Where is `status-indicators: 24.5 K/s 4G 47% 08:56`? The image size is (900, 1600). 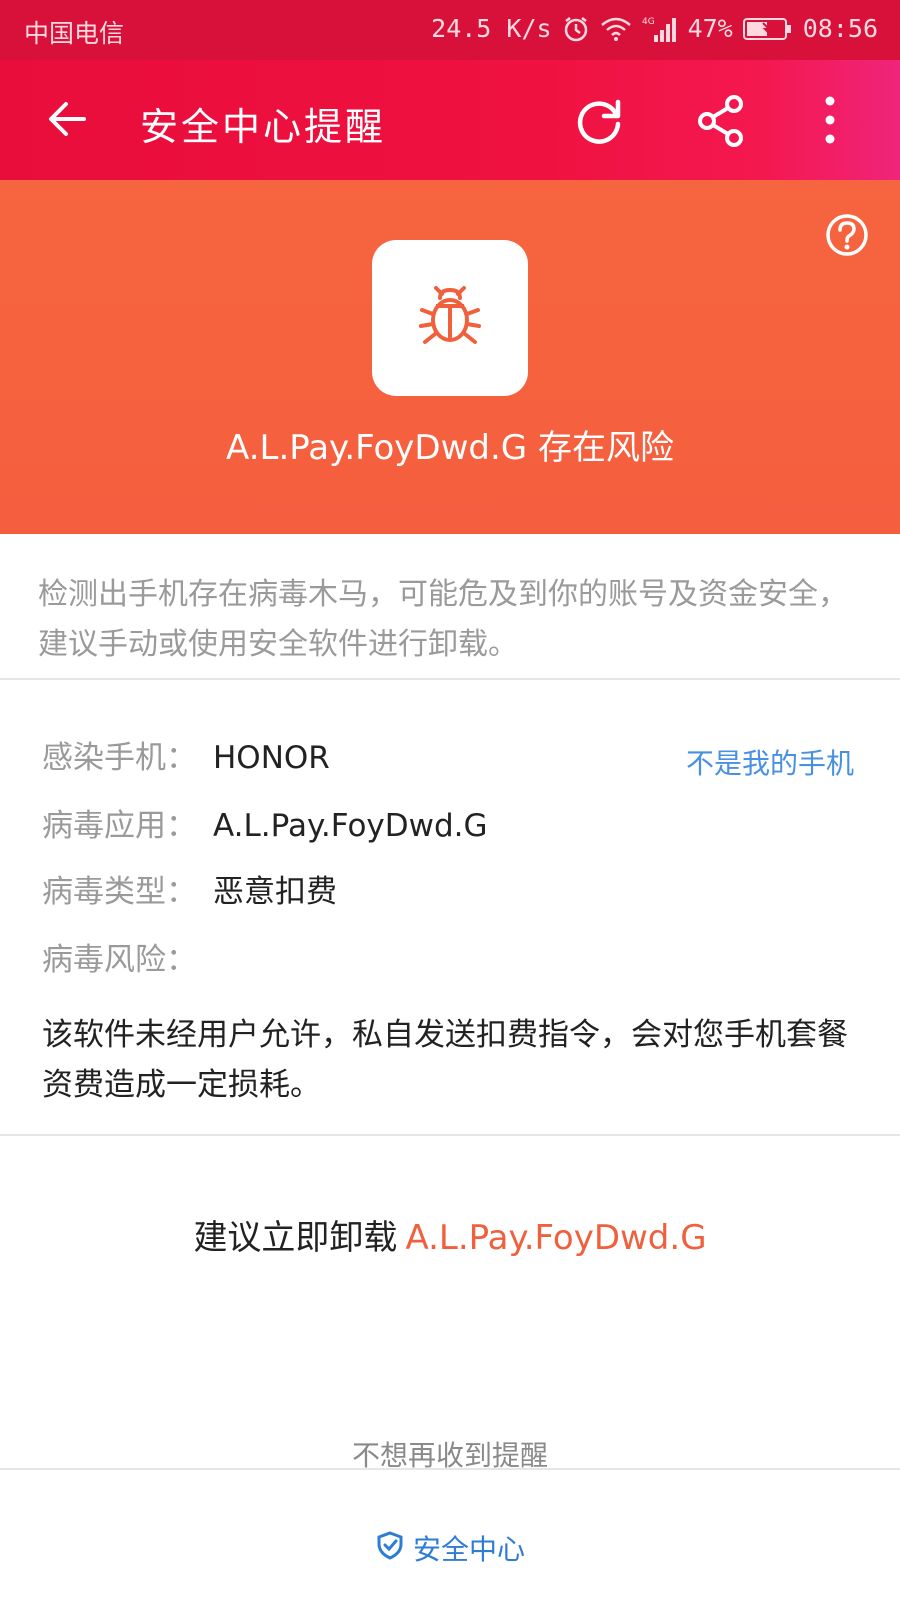
status-indicators: 24.5 K/s 4G 47% 08:56 is located at coordinates (654, 28).